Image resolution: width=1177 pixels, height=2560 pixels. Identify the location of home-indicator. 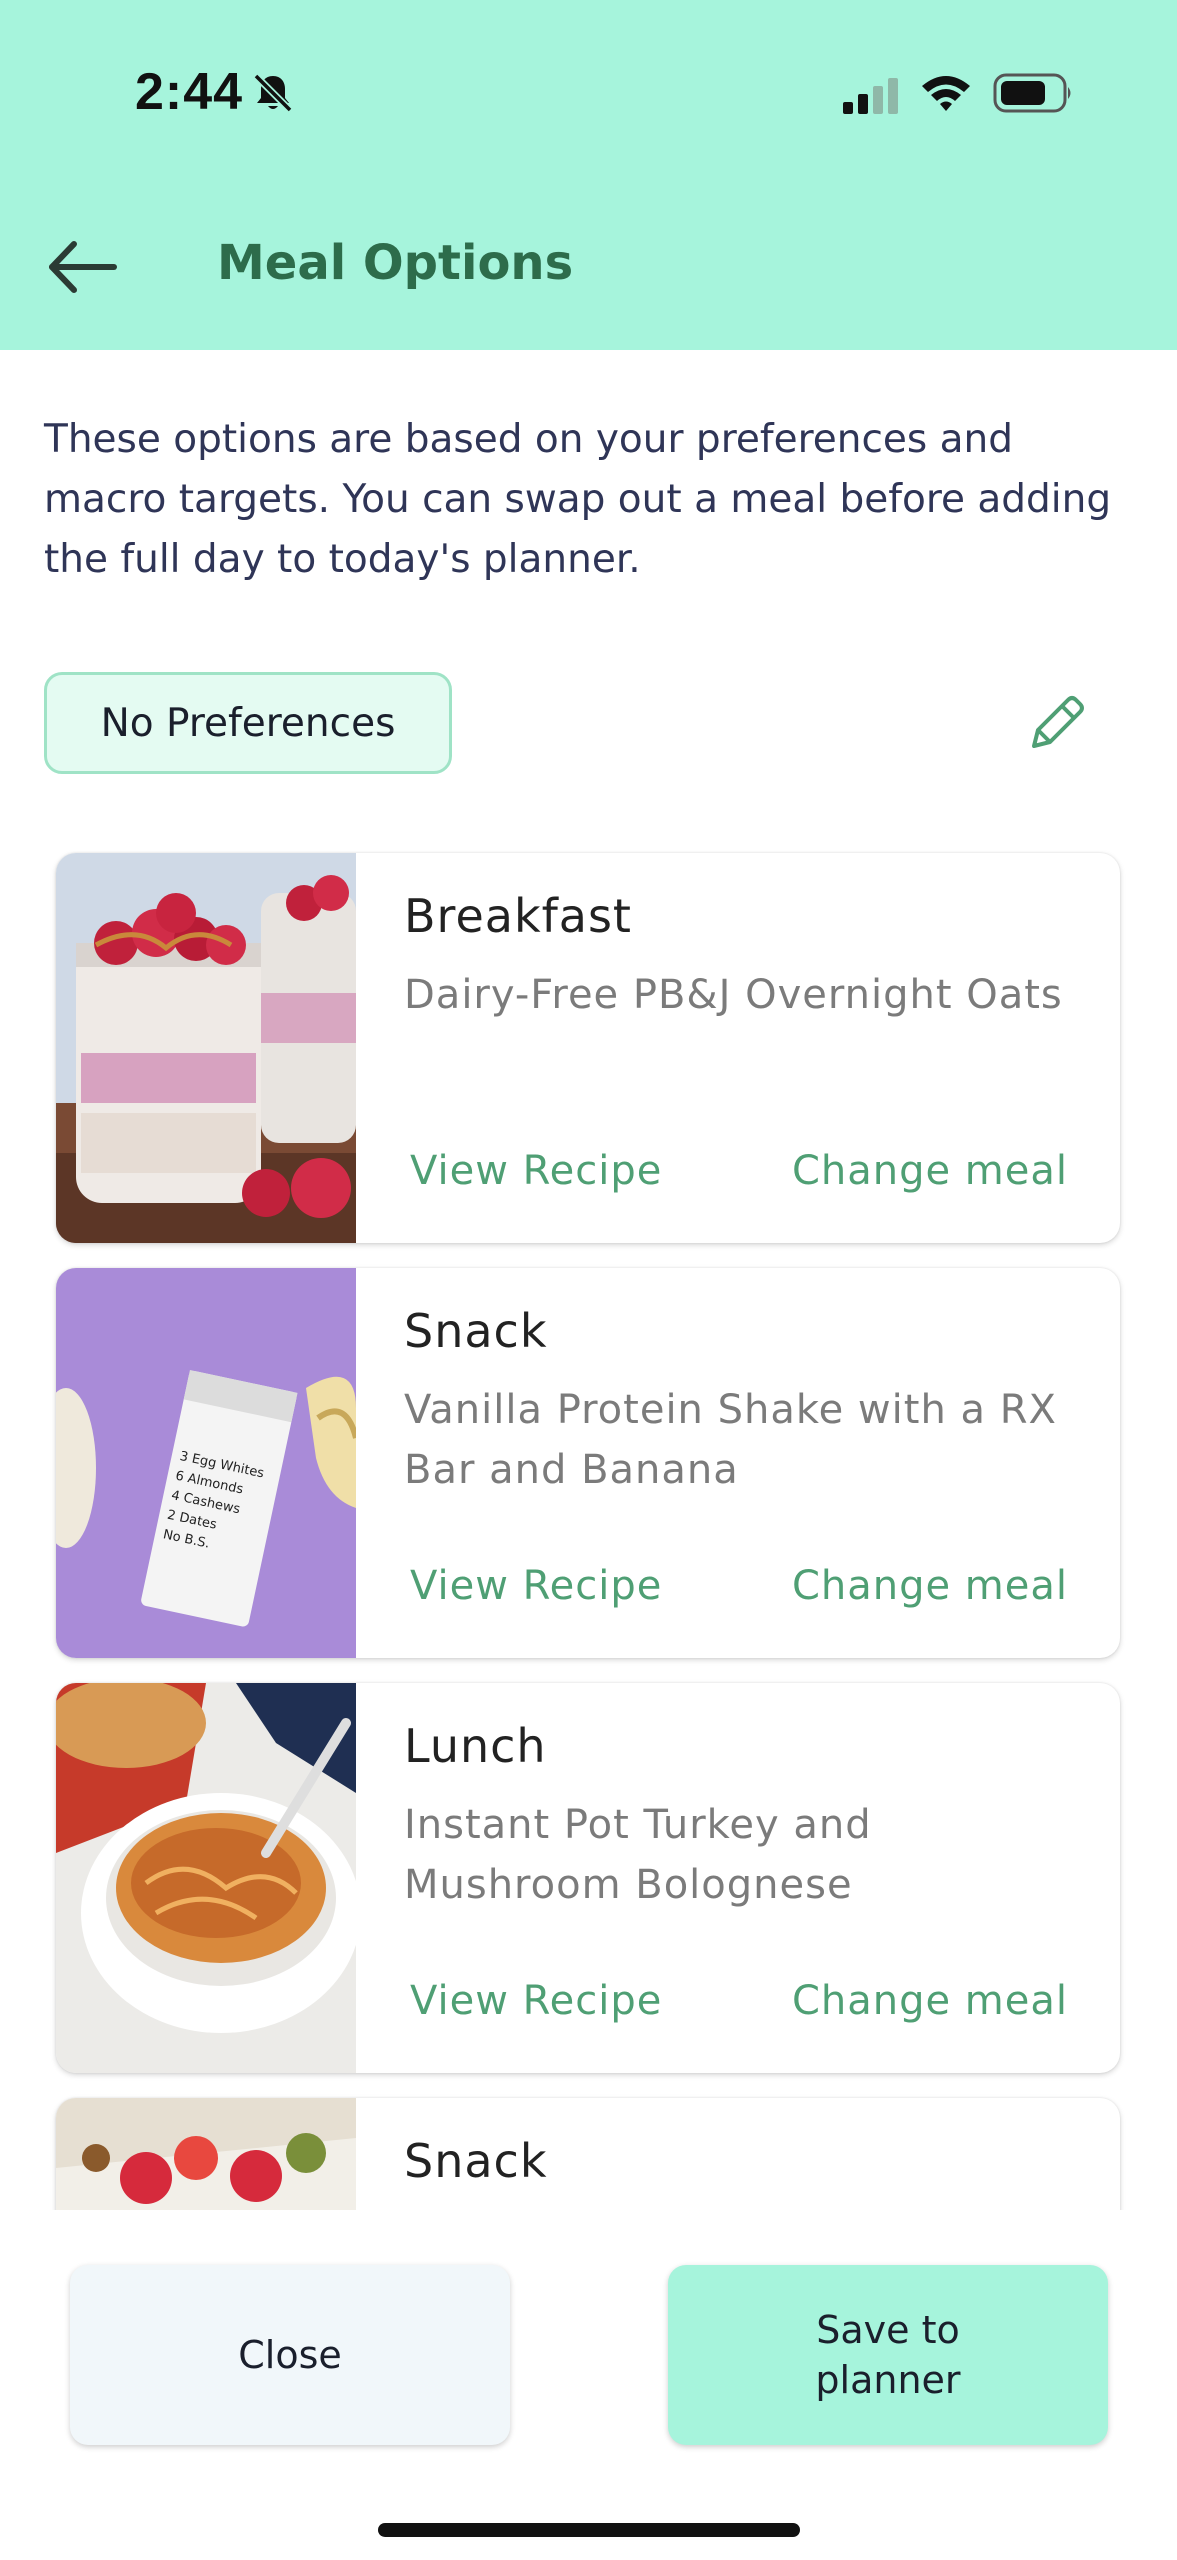
(589, 2530).